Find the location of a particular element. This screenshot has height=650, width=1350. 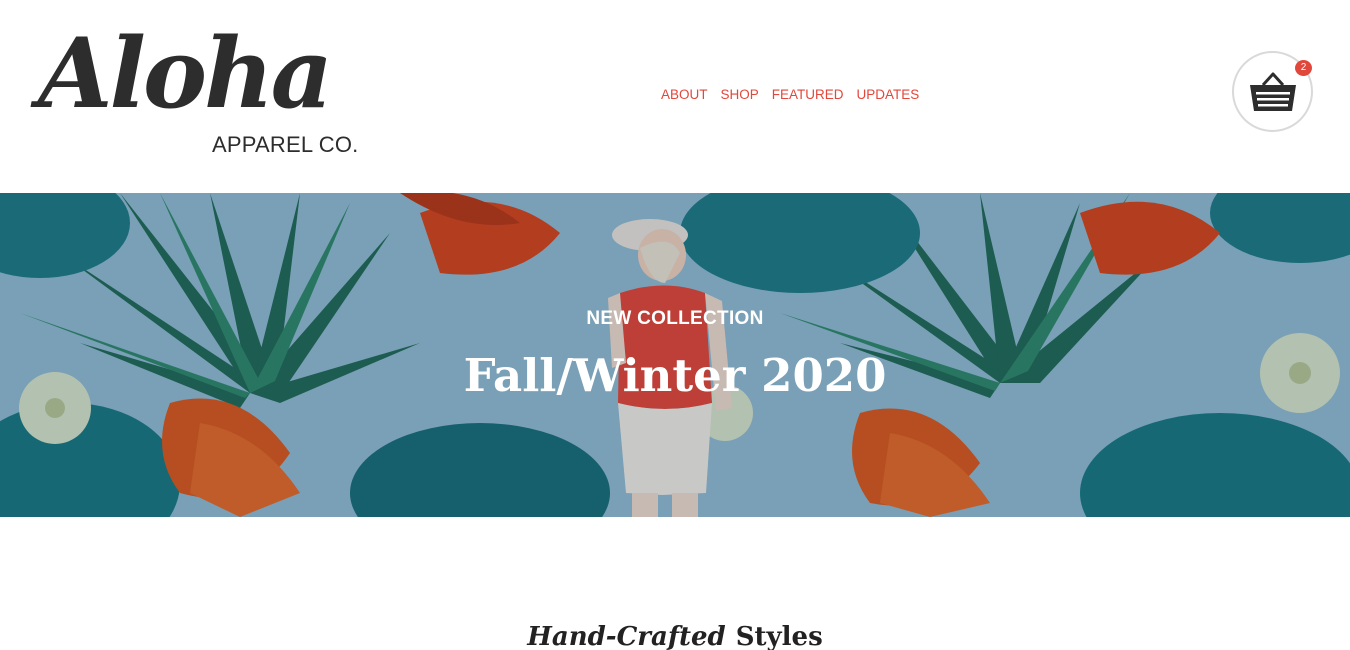

brand-logo: Aloha APPAREL CO. is located at coordinates (203, 93).